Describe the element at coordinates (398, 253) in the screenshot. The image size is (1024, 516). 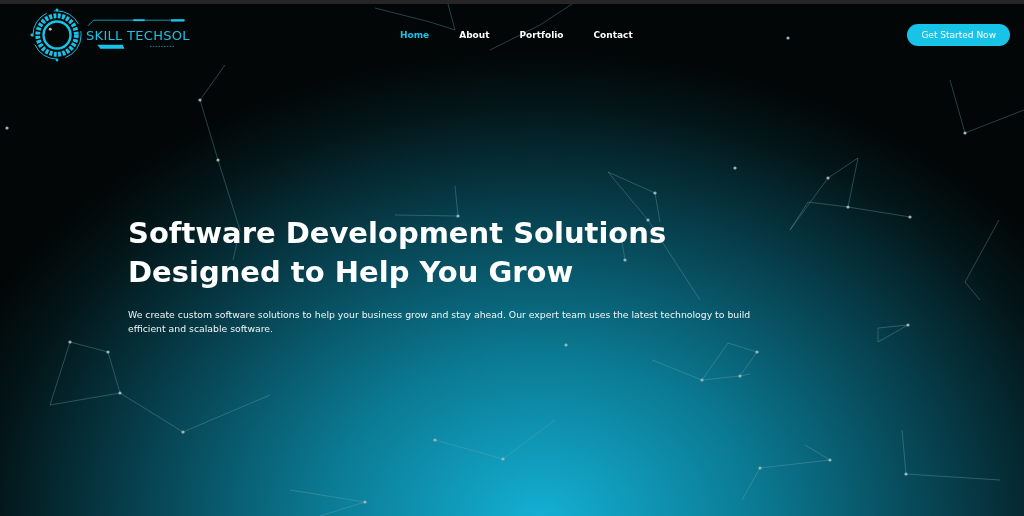
I see `hero-title: Software Development Solutions Designed to Help You Grow` at that location.